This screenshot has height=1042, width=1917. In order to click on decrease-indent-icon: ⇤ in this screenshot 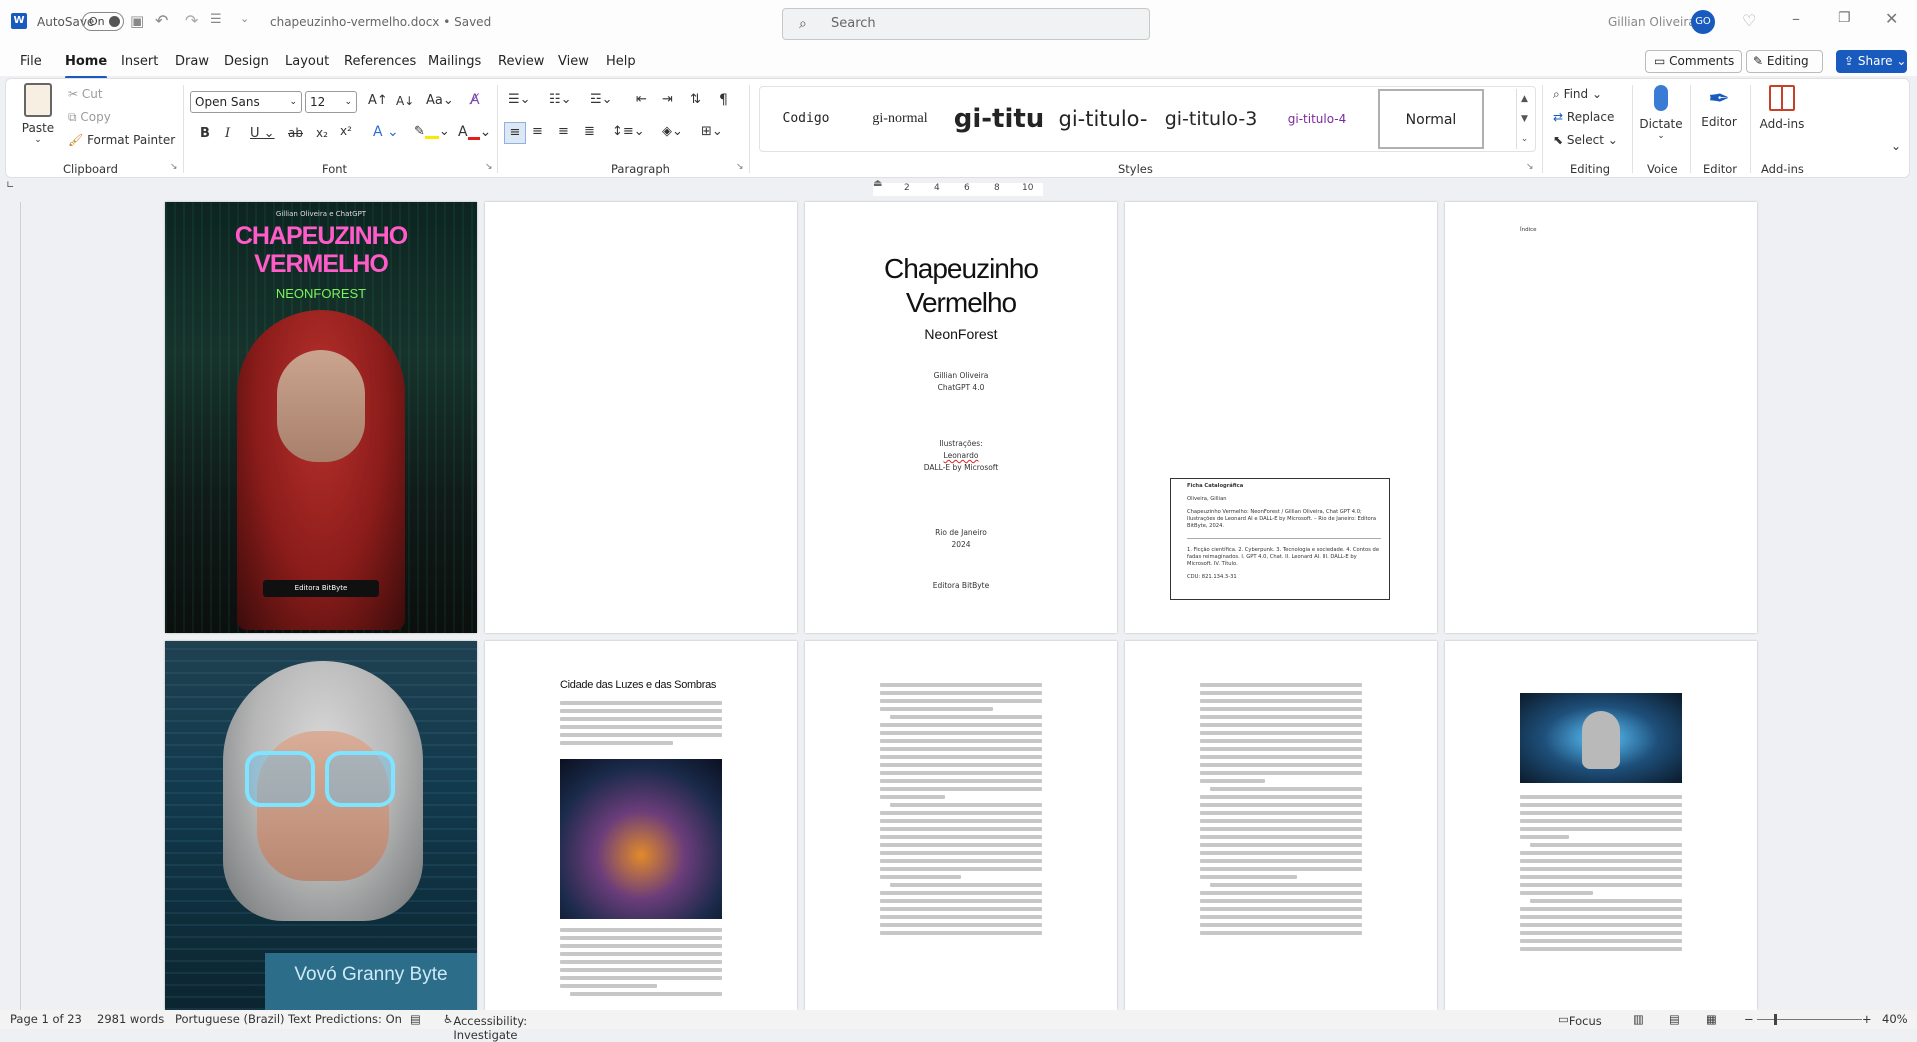, I will do `click(641, 99)`.